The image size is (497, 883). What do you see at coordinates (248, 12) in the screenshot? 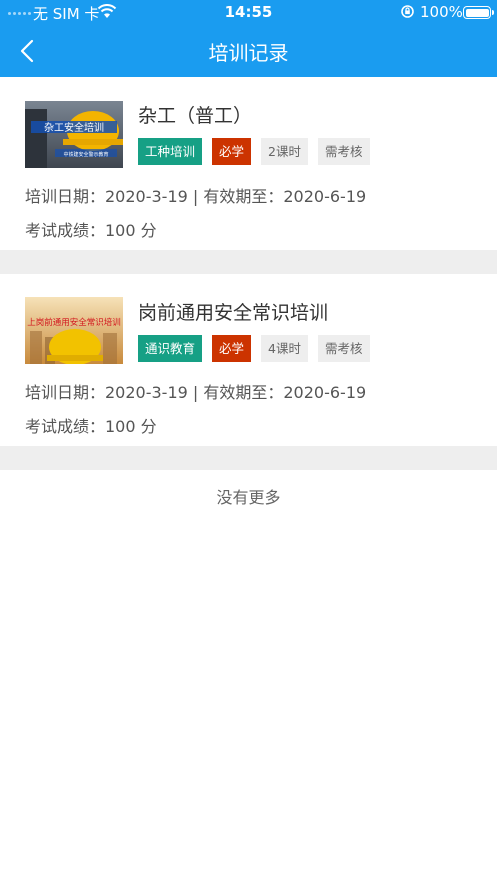
I see `status-bar: 无 SIM 卡 14:55 100%` at bounding box center [248, 12].